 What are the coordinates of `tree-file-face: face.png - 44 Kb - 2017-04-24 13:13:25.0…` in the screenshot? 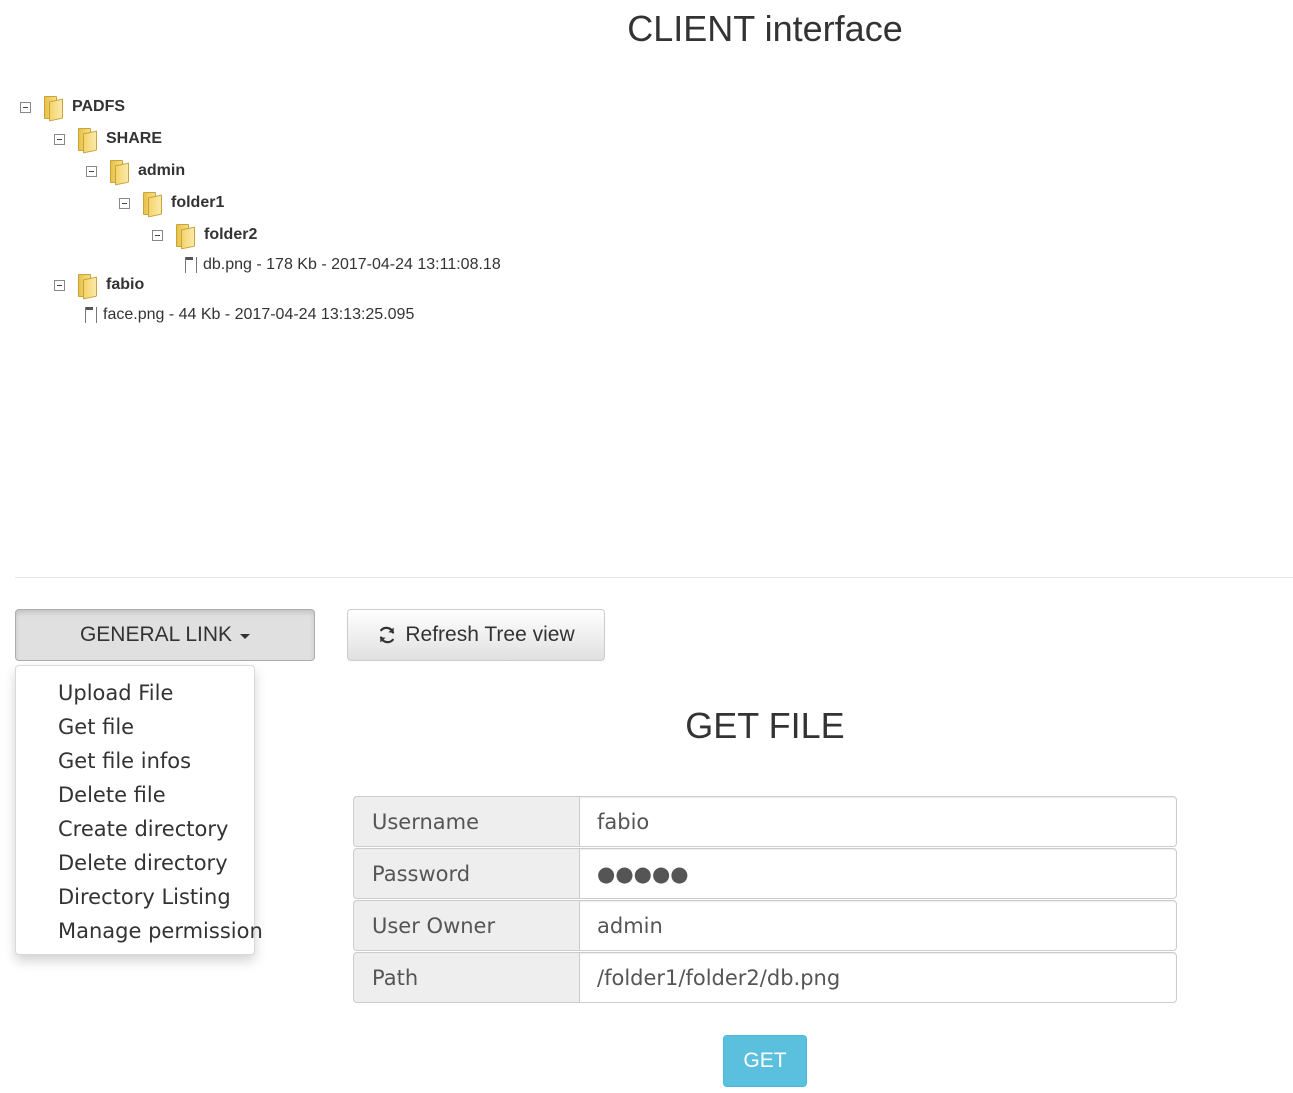 It's located at (249, 315).